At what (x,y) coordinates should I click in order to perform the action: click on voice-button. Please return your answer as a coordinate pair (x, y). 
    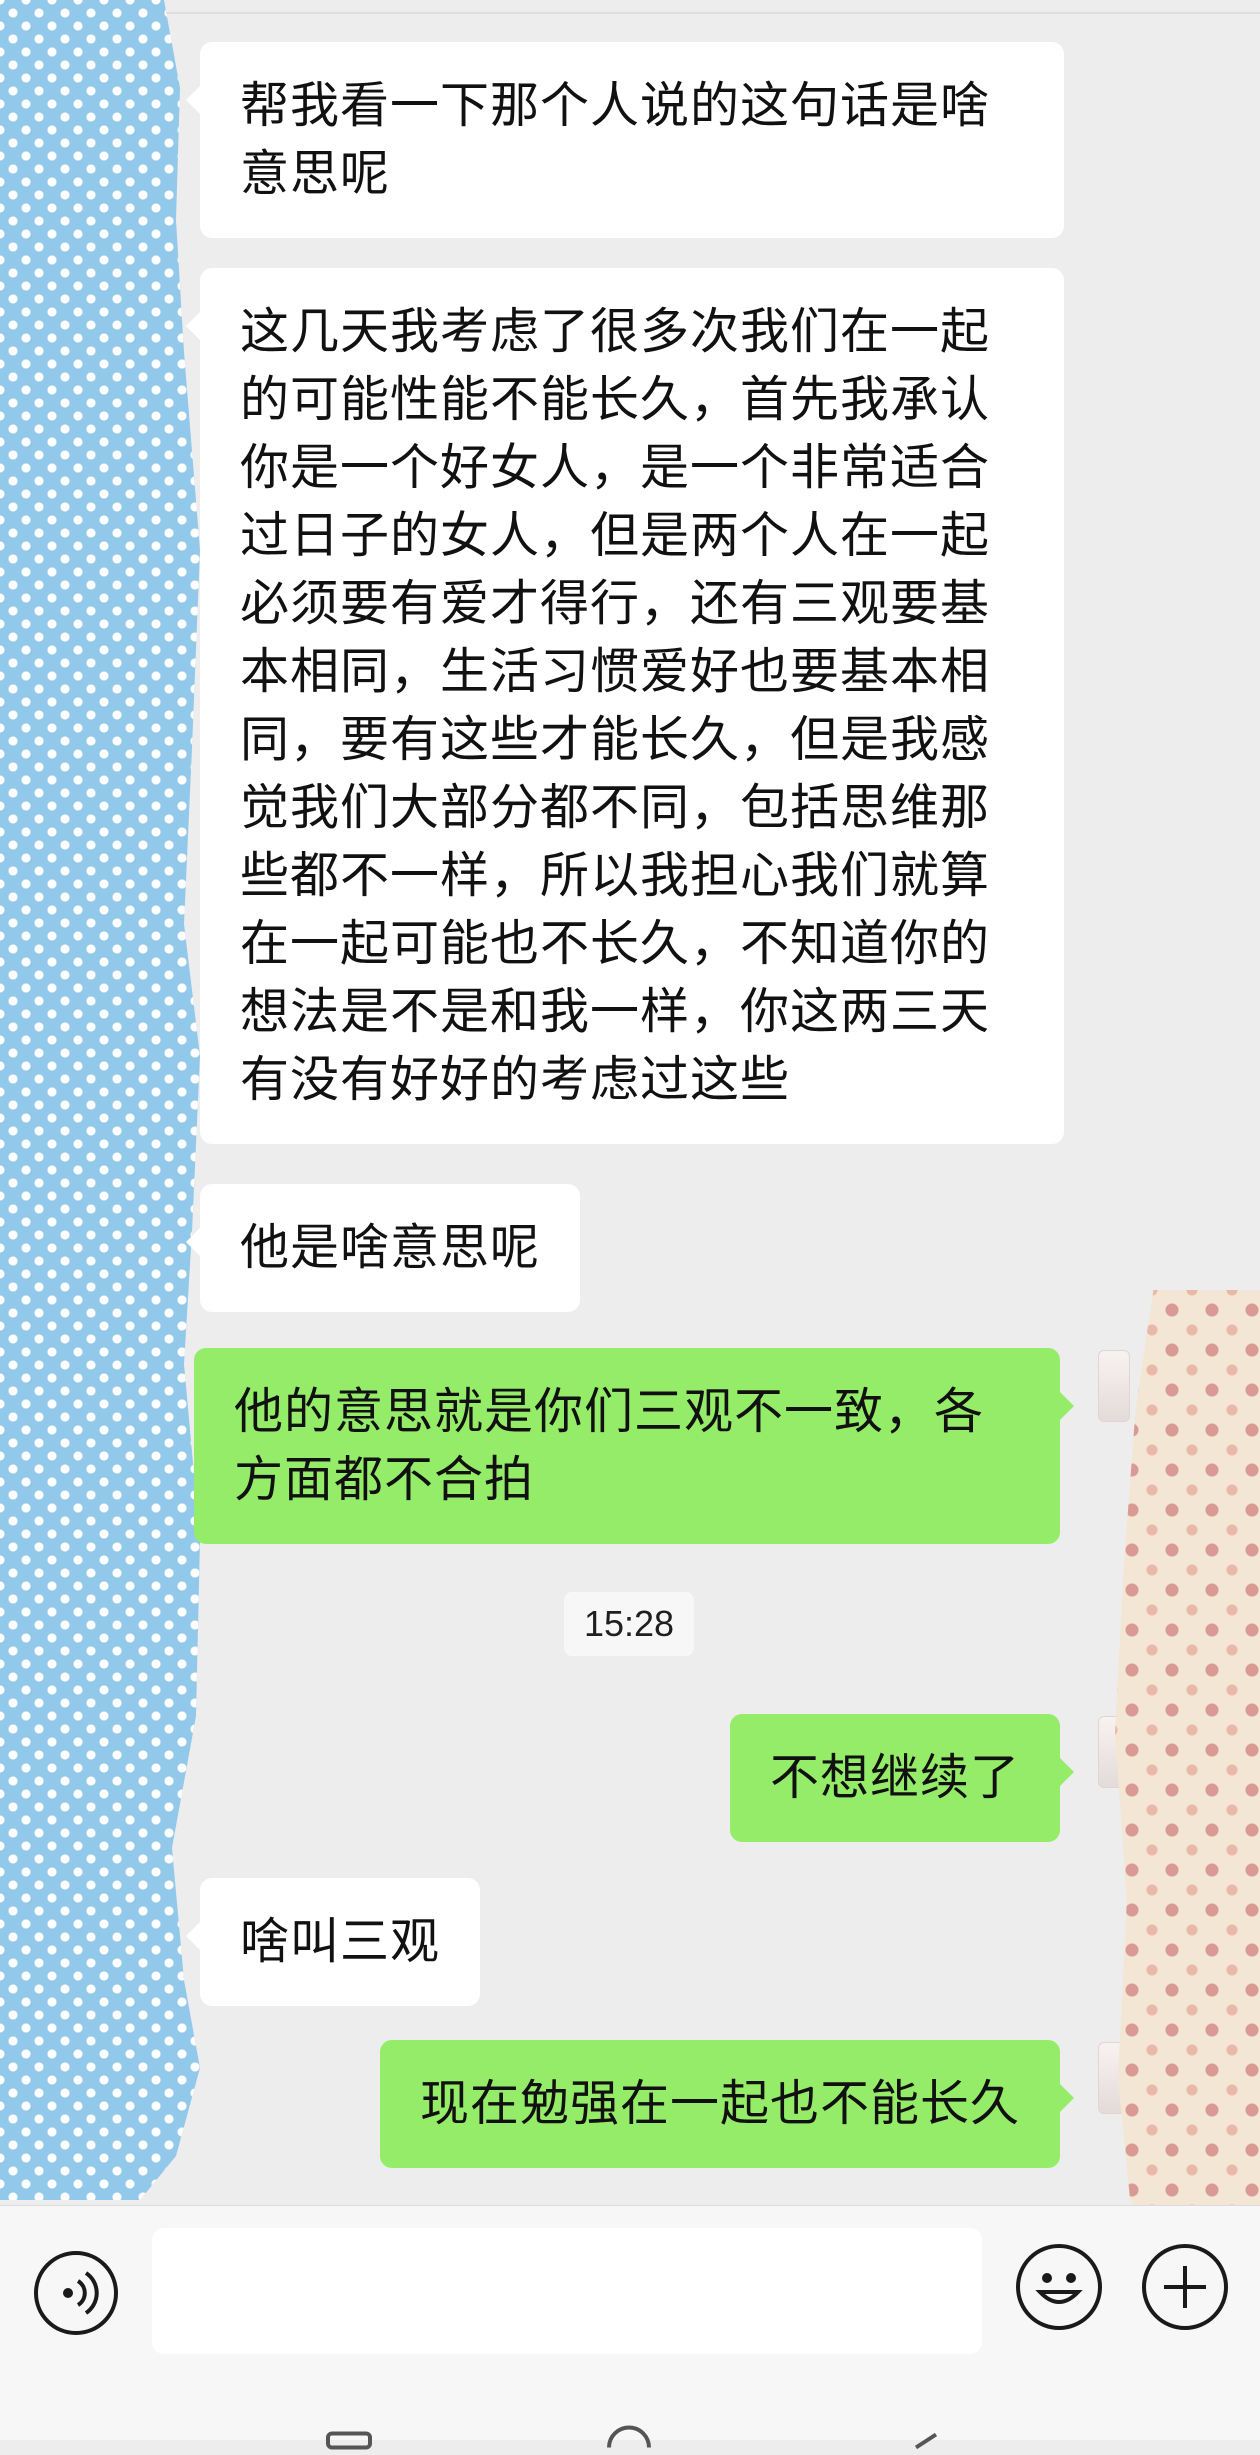
    Looking at the image, I should click on (76, 2293).